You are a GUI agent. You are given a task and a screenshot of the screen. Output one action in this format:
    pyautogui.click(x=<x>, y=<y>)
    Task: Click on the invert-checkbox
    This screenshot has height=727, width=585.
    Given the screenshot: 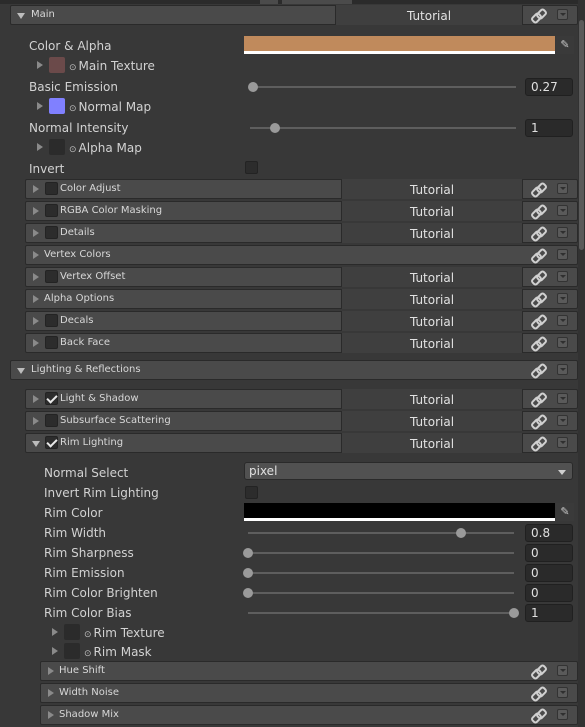 What is the action you would take?
    pyautogui.click(x=251, y=167)
    